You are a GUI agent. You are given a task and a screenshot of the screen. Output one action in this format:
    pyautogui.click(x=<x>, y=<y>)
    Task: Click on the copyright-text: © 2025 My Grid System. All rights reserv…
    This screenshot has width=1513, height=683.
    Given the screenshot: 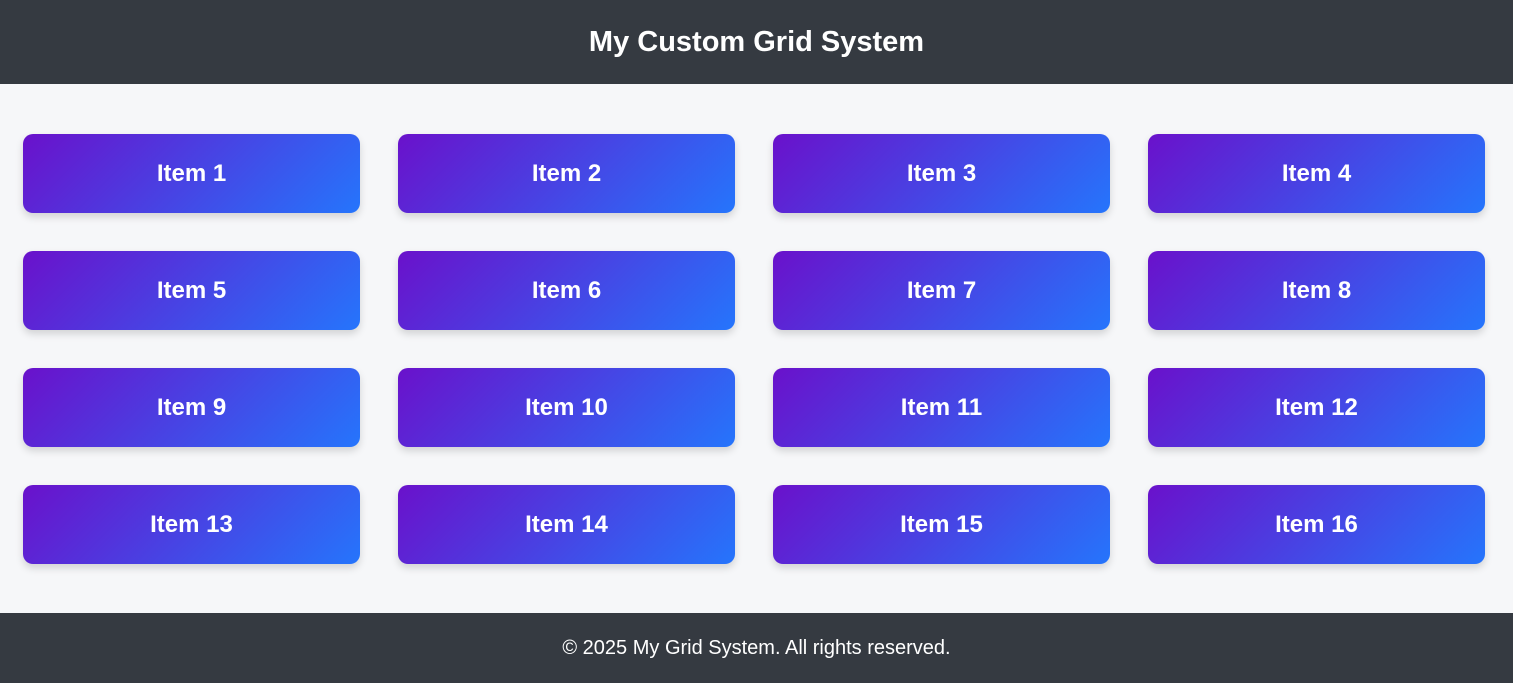 What is the action you would take?
    pyautogui.click(x=756, y=647)
    